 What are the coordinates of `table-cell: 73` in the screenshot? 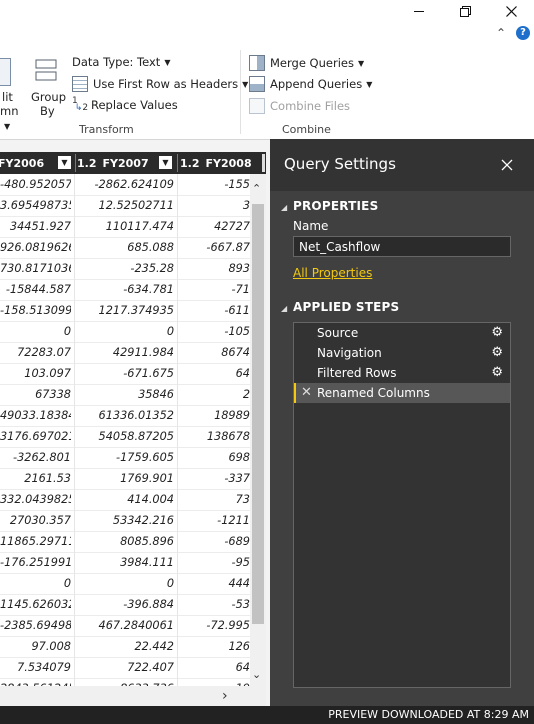 It's located at (215, 499).